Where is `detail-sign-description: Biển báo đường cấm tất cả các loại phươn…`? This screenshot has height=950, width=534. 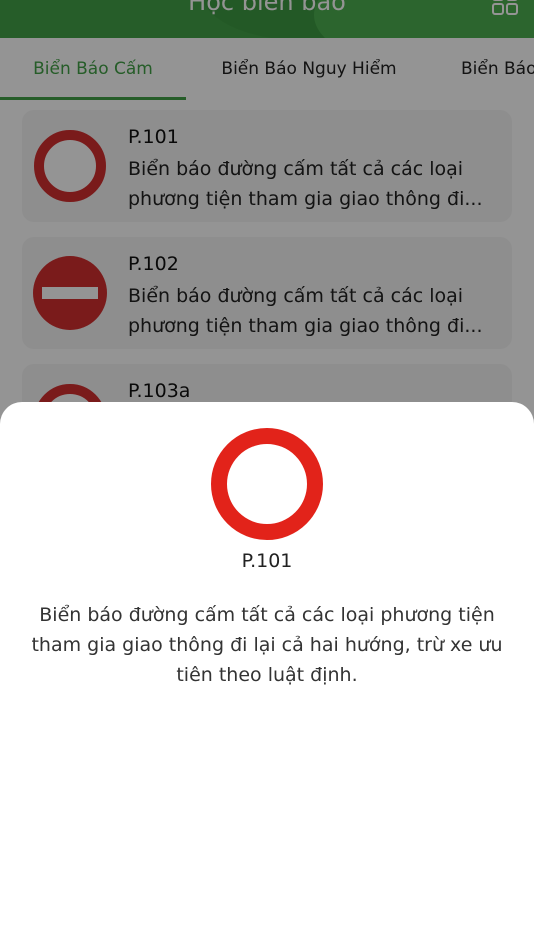
detail-sign-description: Biển báo đường cấm tất cả các loại phươn… is located at coordinates (267, 645).